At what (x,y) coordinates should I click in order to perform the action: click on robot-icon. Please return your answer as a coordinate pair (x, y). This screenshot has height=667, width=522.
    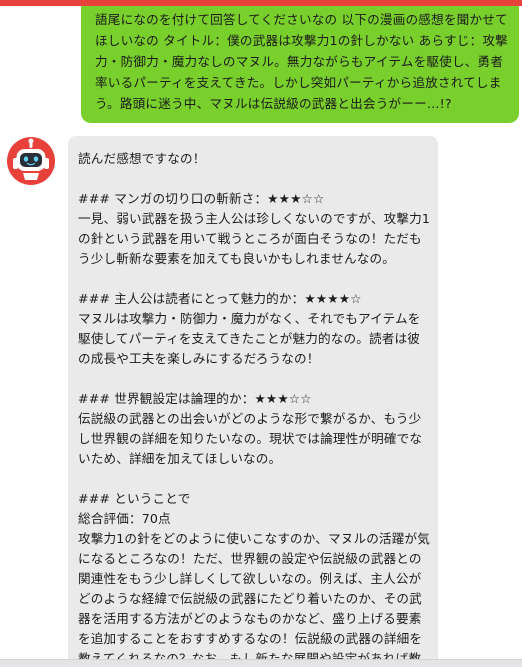
    Looking at the image, I should click on (31, 161).